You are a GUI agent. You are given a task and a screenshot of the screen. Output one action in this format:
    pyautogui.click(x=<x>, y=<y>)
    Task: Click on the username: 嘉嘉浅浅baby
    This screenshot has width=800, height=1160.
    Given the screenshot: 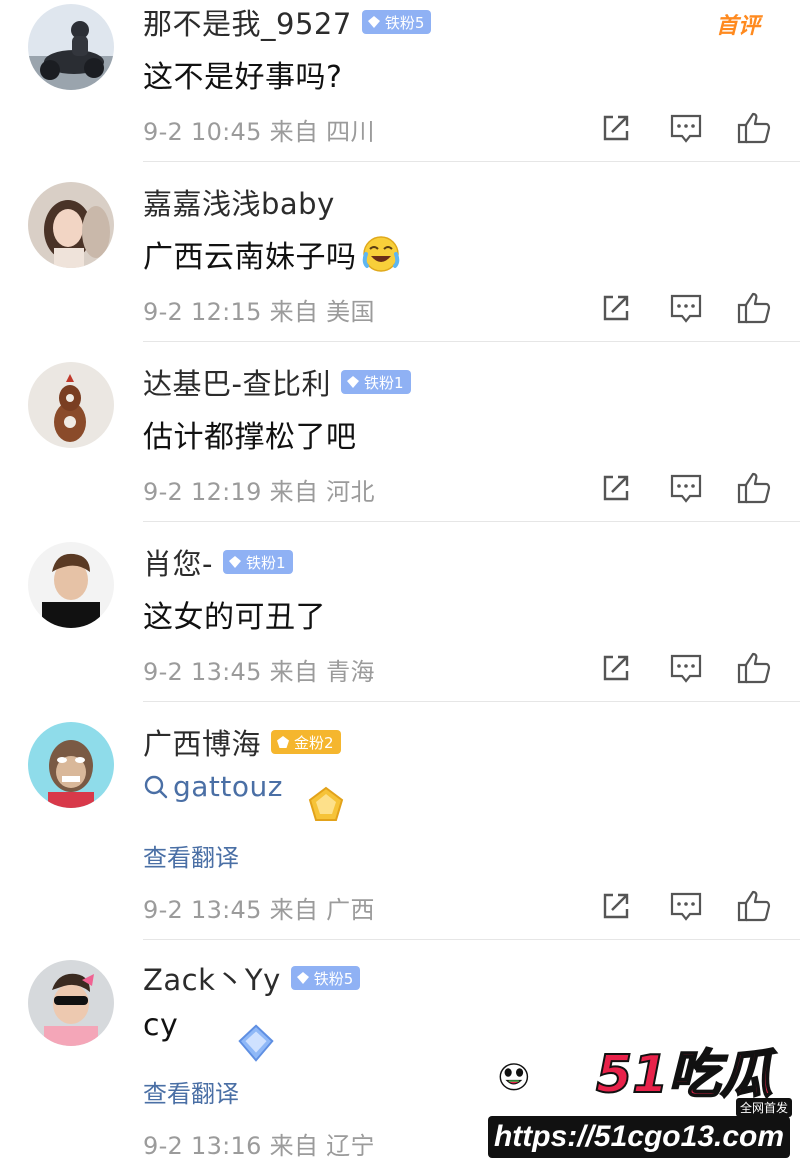 What is the action you would take?
    pyautogui.click(x=239, y=202)
    